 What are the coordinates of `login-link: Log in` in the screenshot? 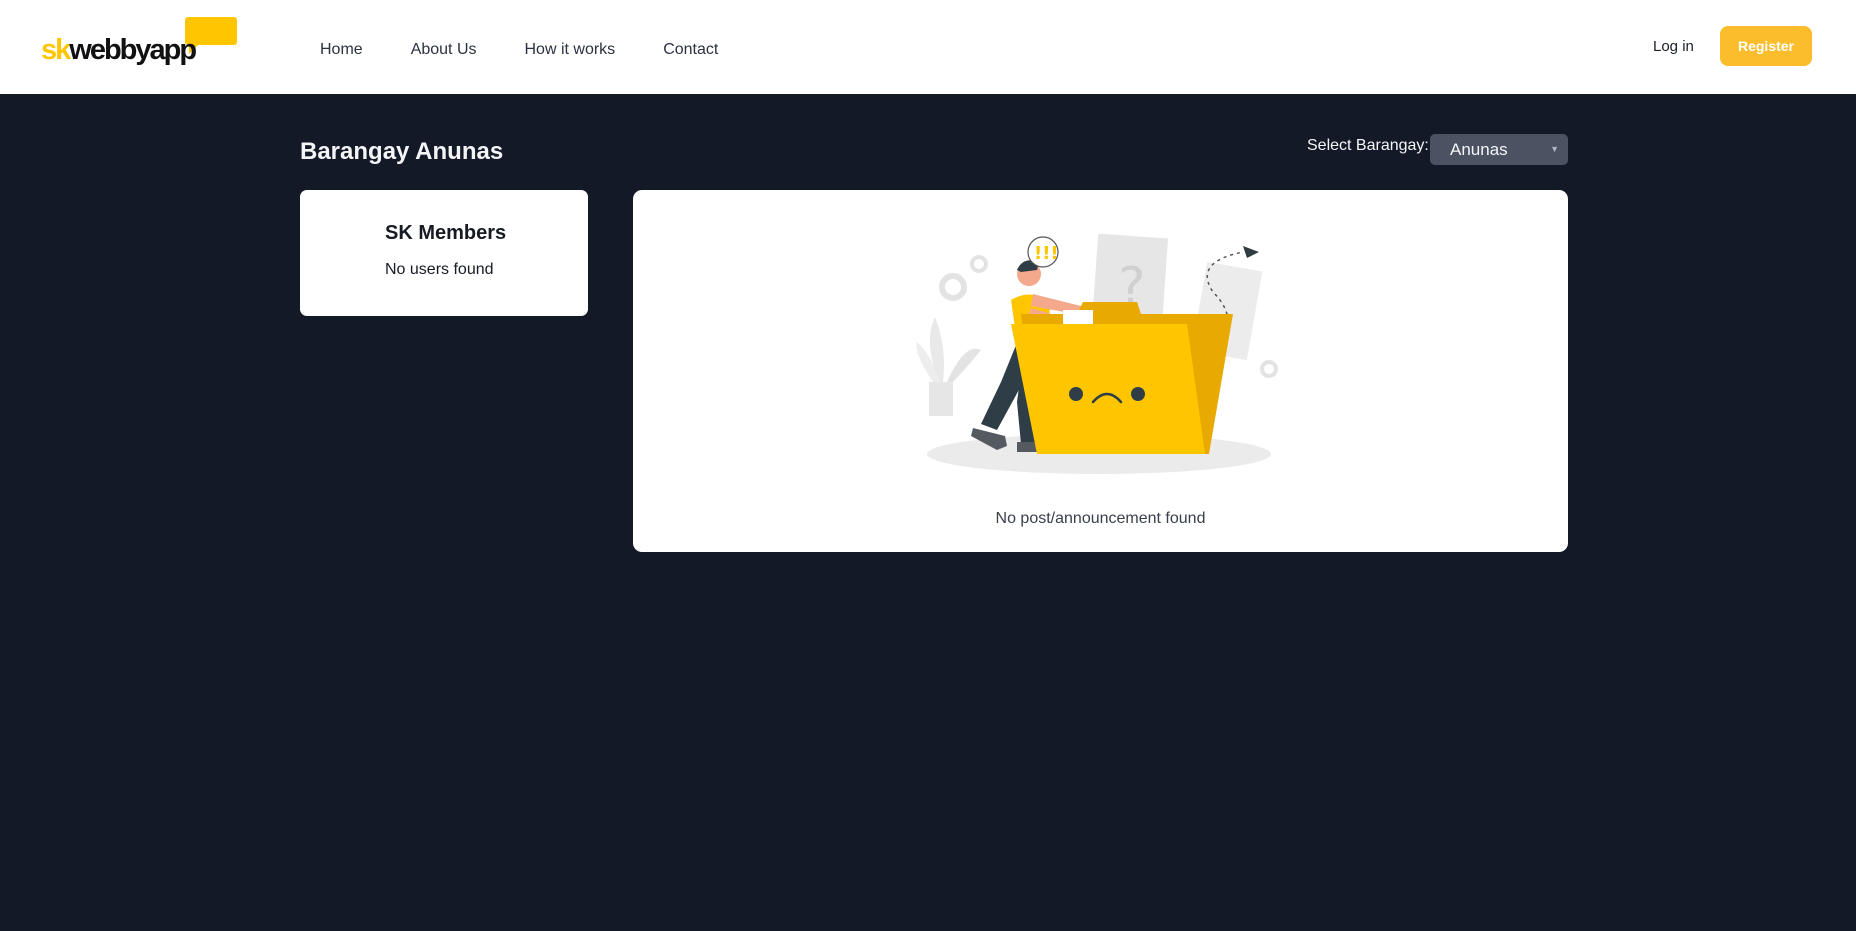 It's located at (1673, 46).